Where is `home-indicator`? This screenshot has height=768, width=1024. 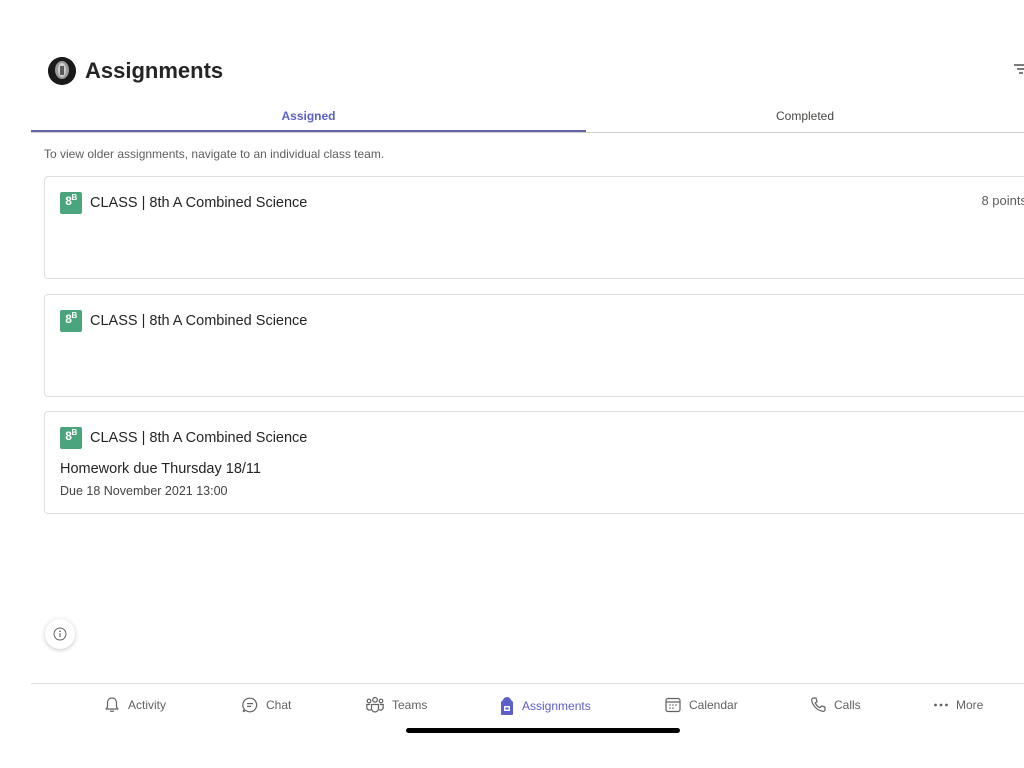 home-indicator is located at coordinates (543, 730).